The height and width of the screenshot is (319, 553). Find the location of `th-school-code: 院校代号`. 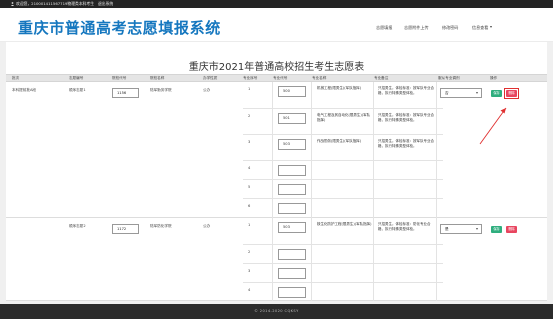

th-school-code: 院校代号 is located at coordinates (119, 78).